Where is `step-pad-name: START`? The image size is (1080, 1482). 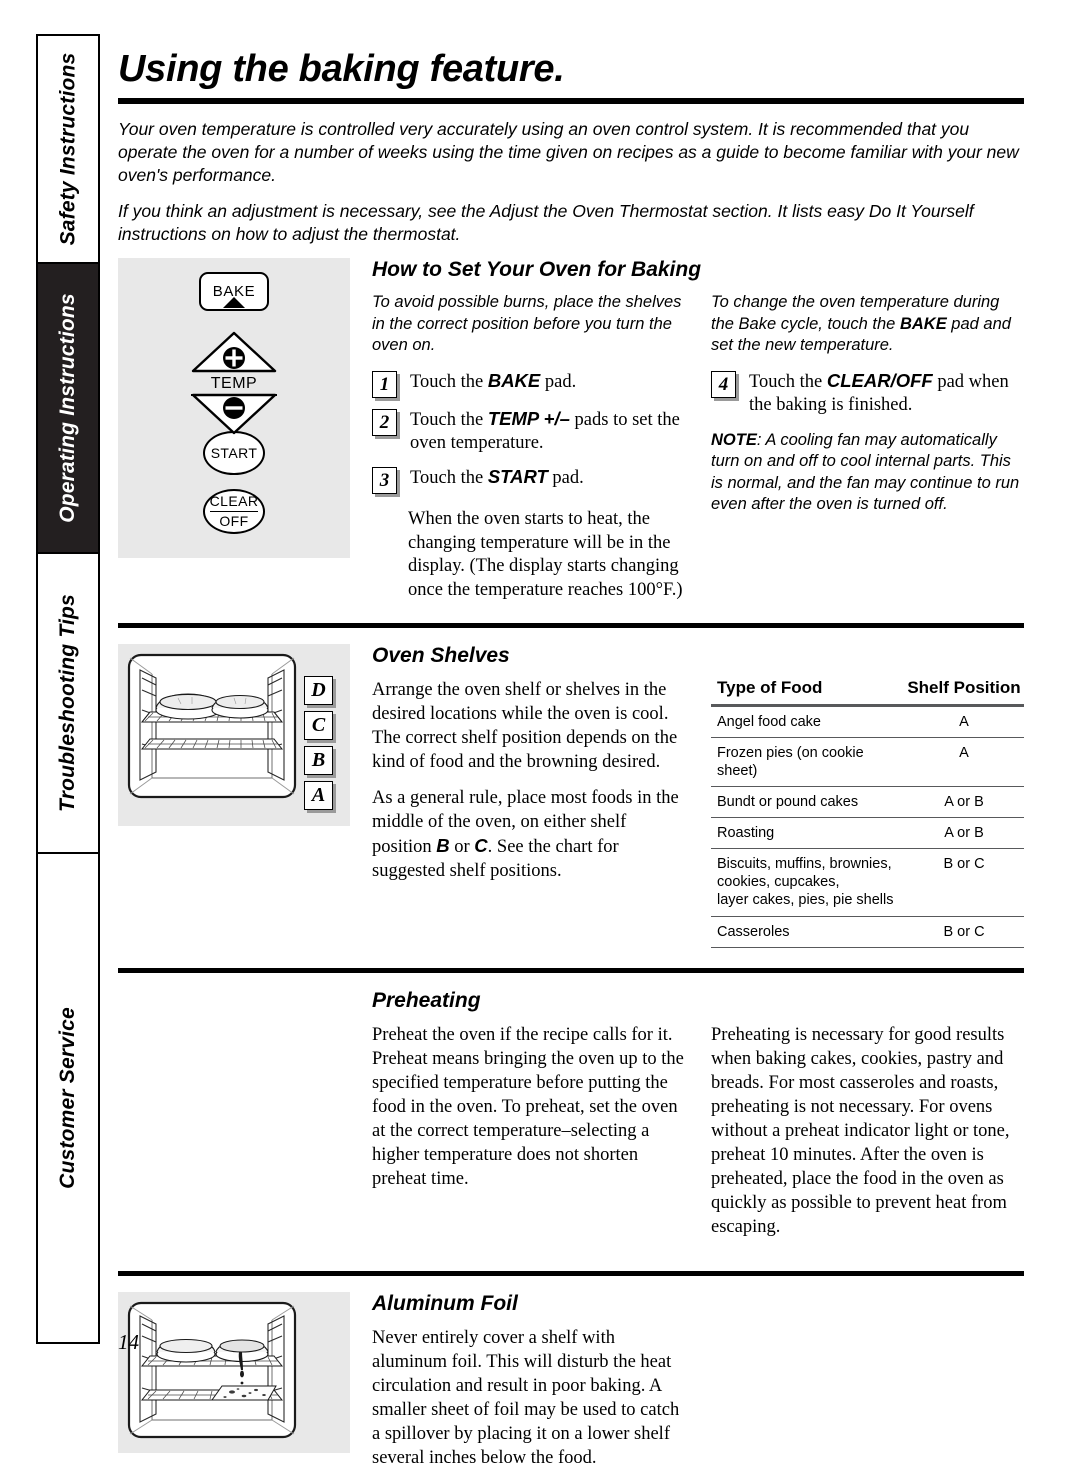
step-pad-name: START is located at coordinates (517, 476).